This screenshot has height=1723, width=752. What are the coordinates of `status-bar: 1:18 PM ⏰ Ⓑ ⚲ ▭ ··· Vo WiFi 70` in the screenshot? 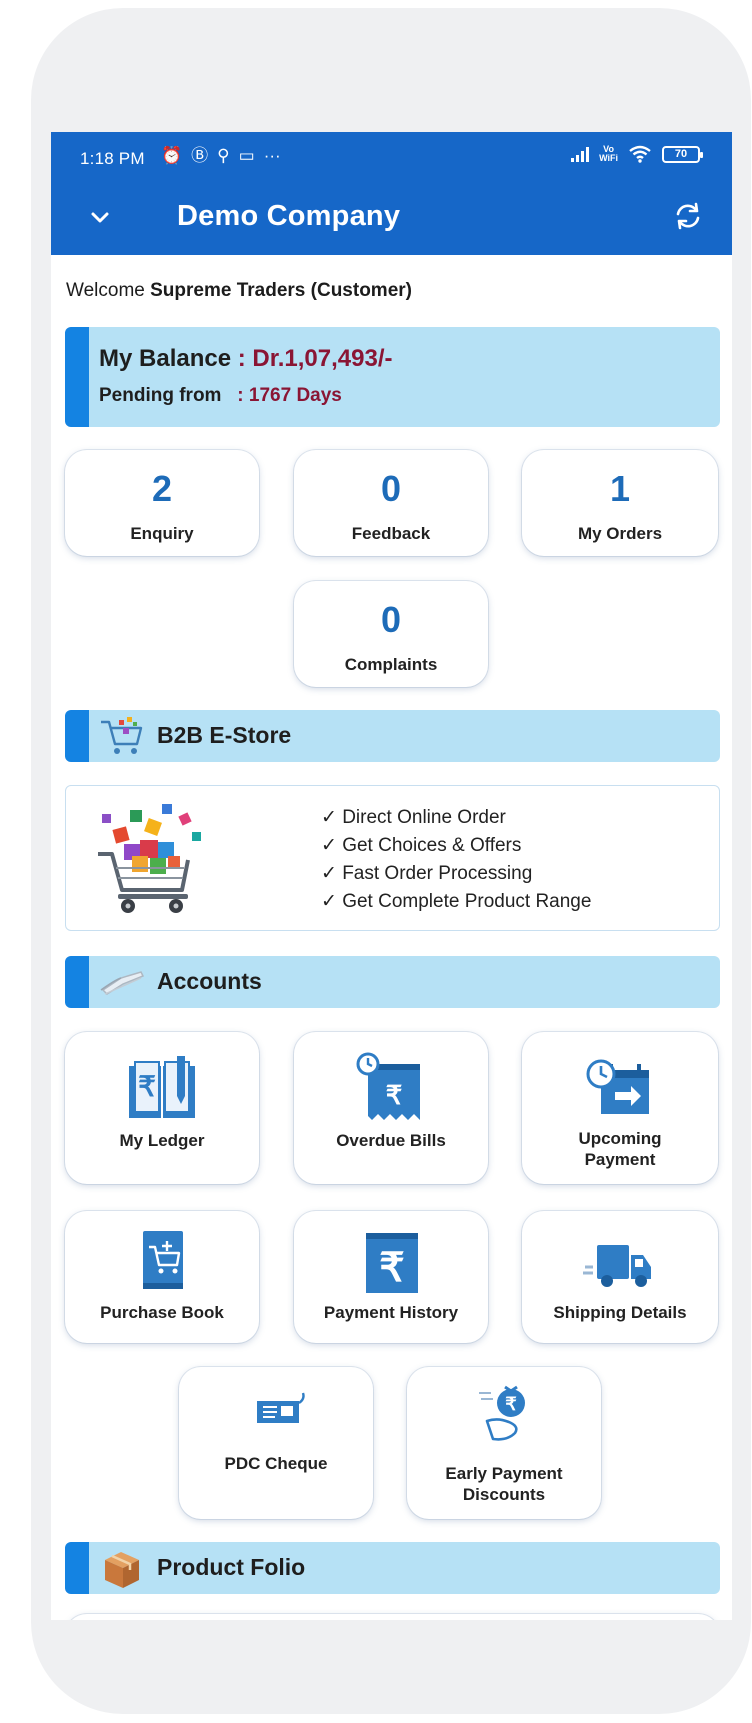 It's located at (391, 161).